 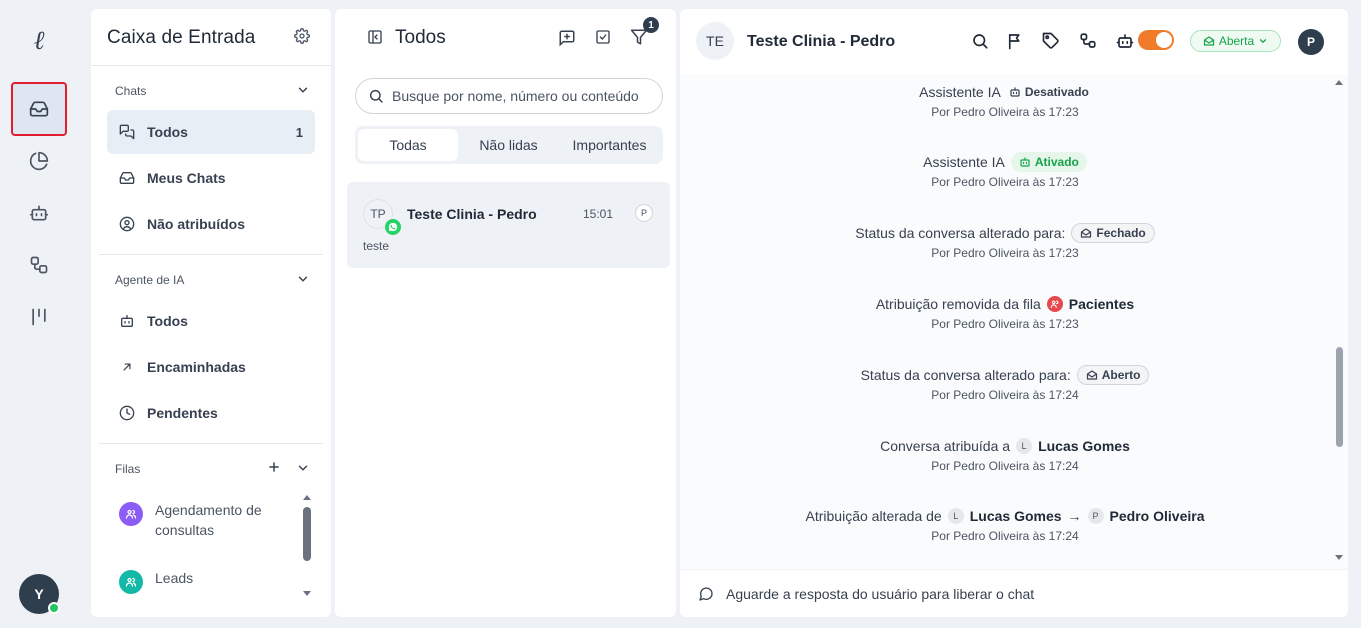 I want to click on nav-item-encaminhadas: Encaminhadas, so click(x=211, y=367).